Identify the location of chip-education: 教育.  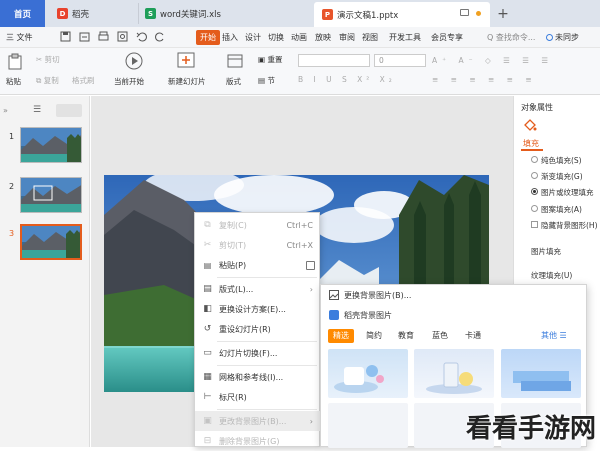
(406, 337).